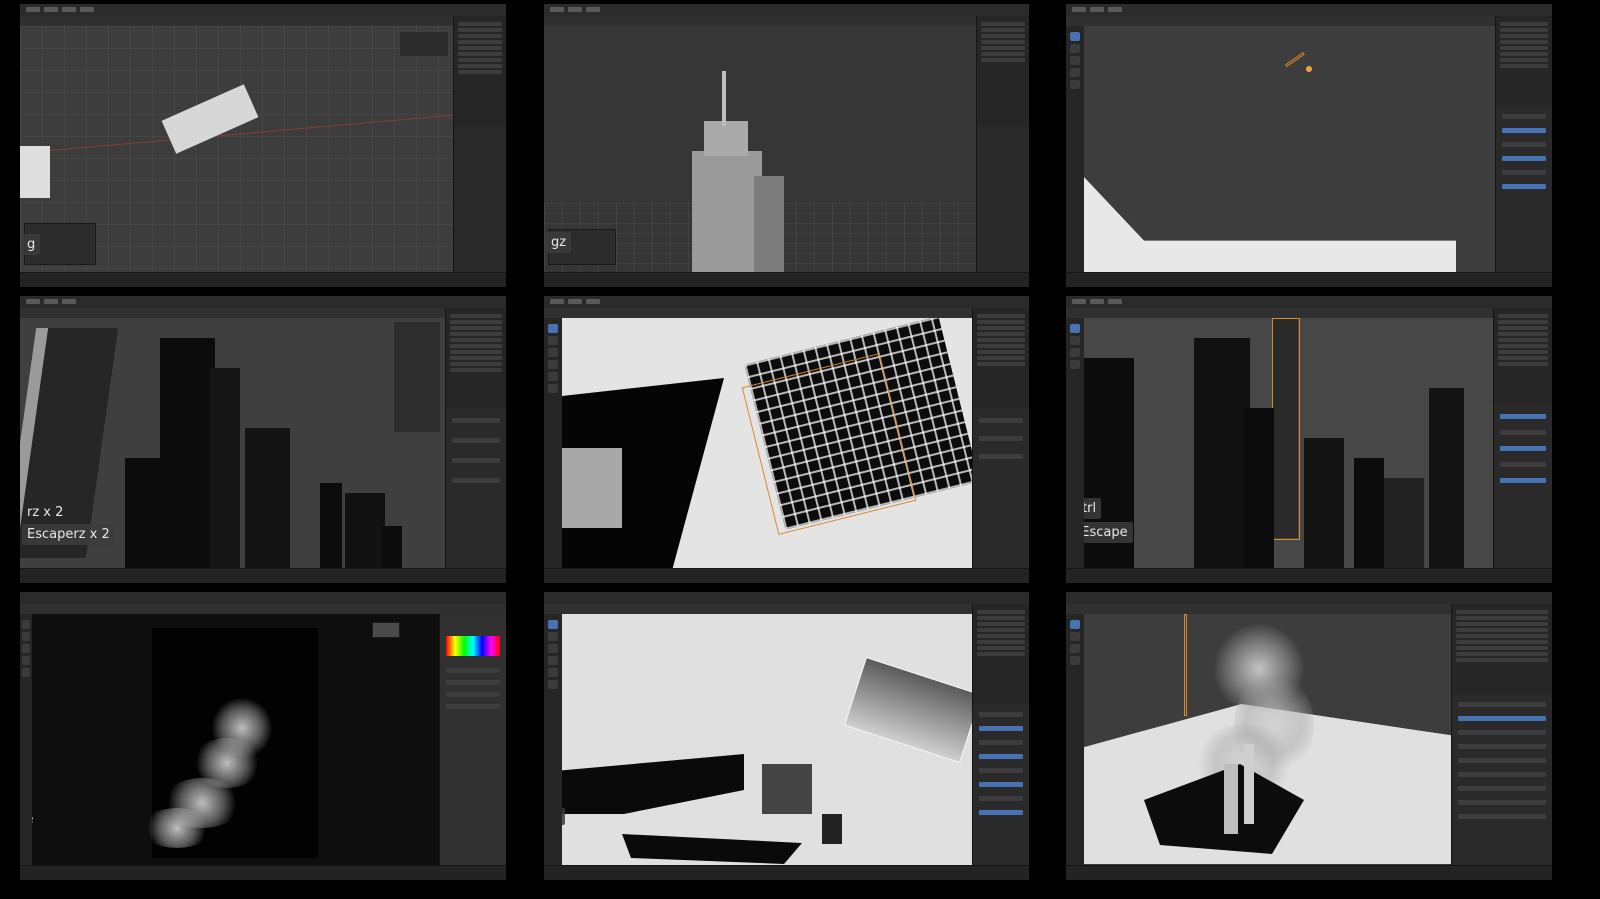 The height and width of the screenshot is (899, 1600). I want to click on skyscraper-model, so click(727, 212).